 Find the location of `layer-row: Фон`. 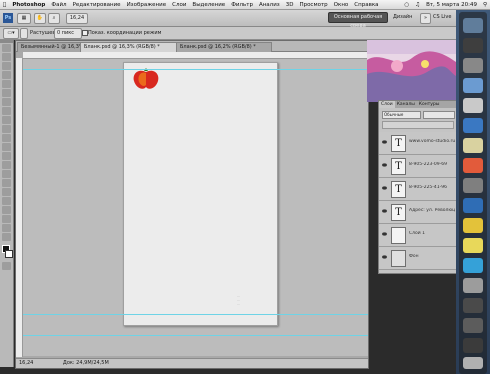

layer-row: Фон is located at coordinates (417, 258).